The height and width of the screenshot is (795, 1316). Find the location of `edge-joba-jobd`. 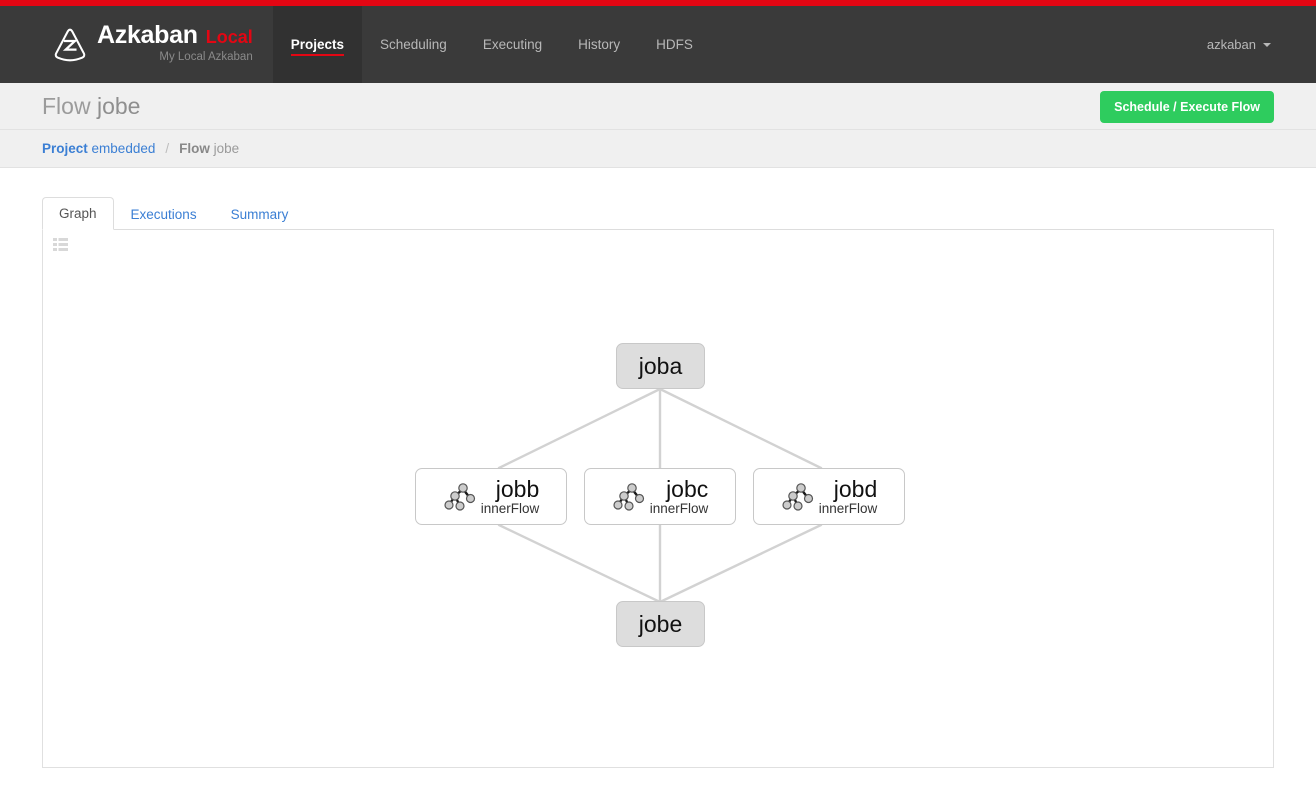

edge-joba-jobd is located at coordinates (740, 428).